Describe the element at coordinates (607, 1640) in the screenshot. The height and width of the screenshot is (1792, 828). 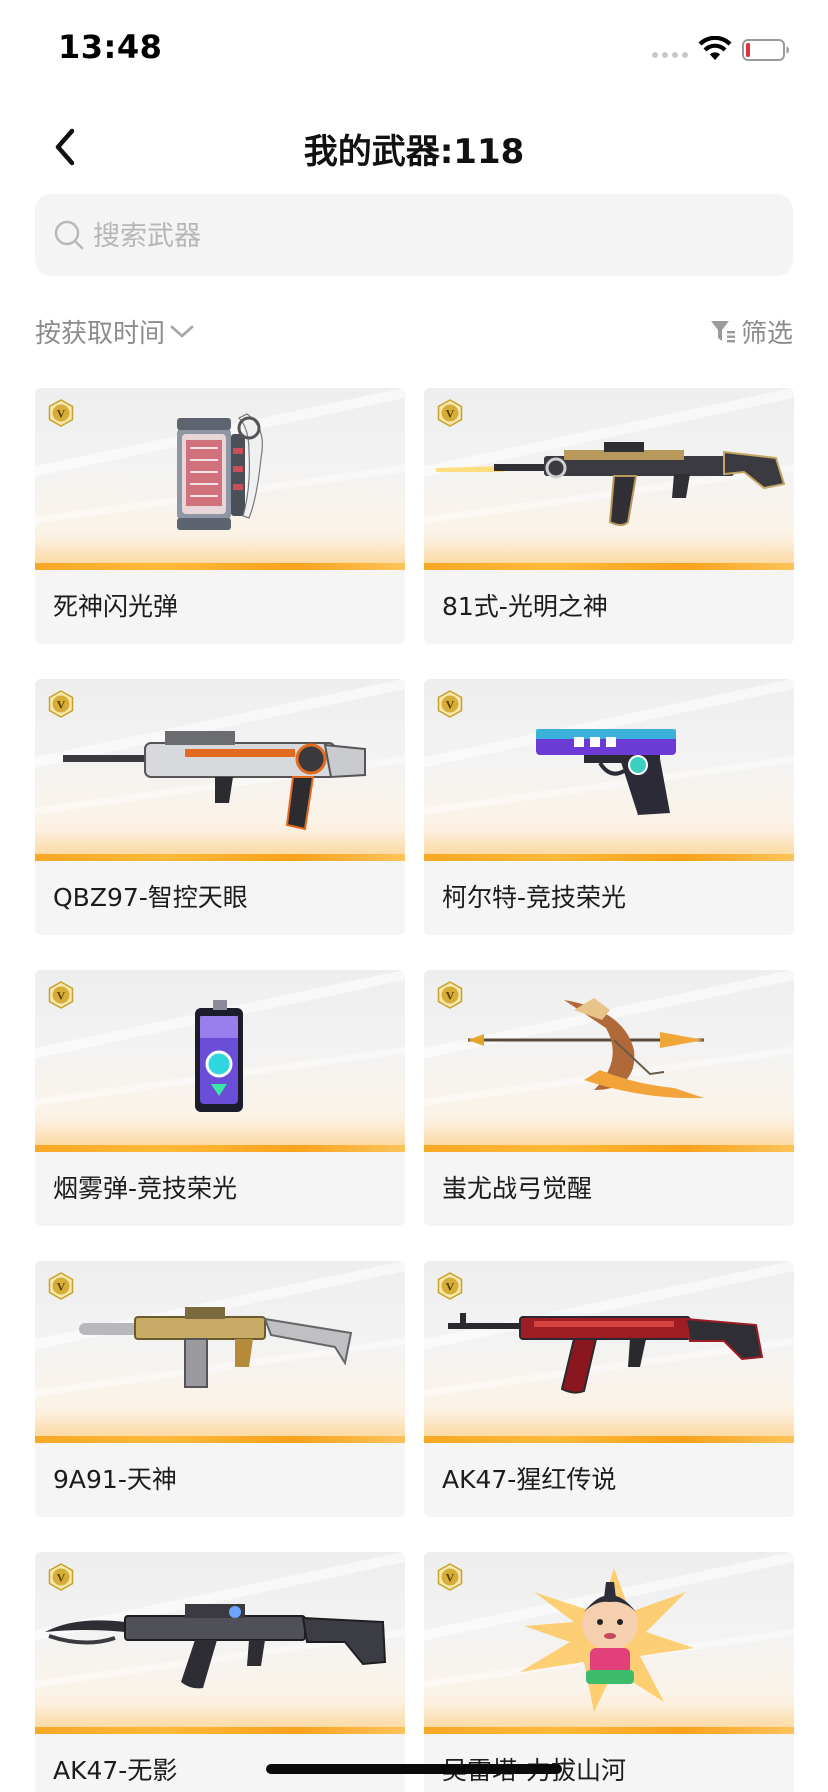
I see `character-icon` at that location.